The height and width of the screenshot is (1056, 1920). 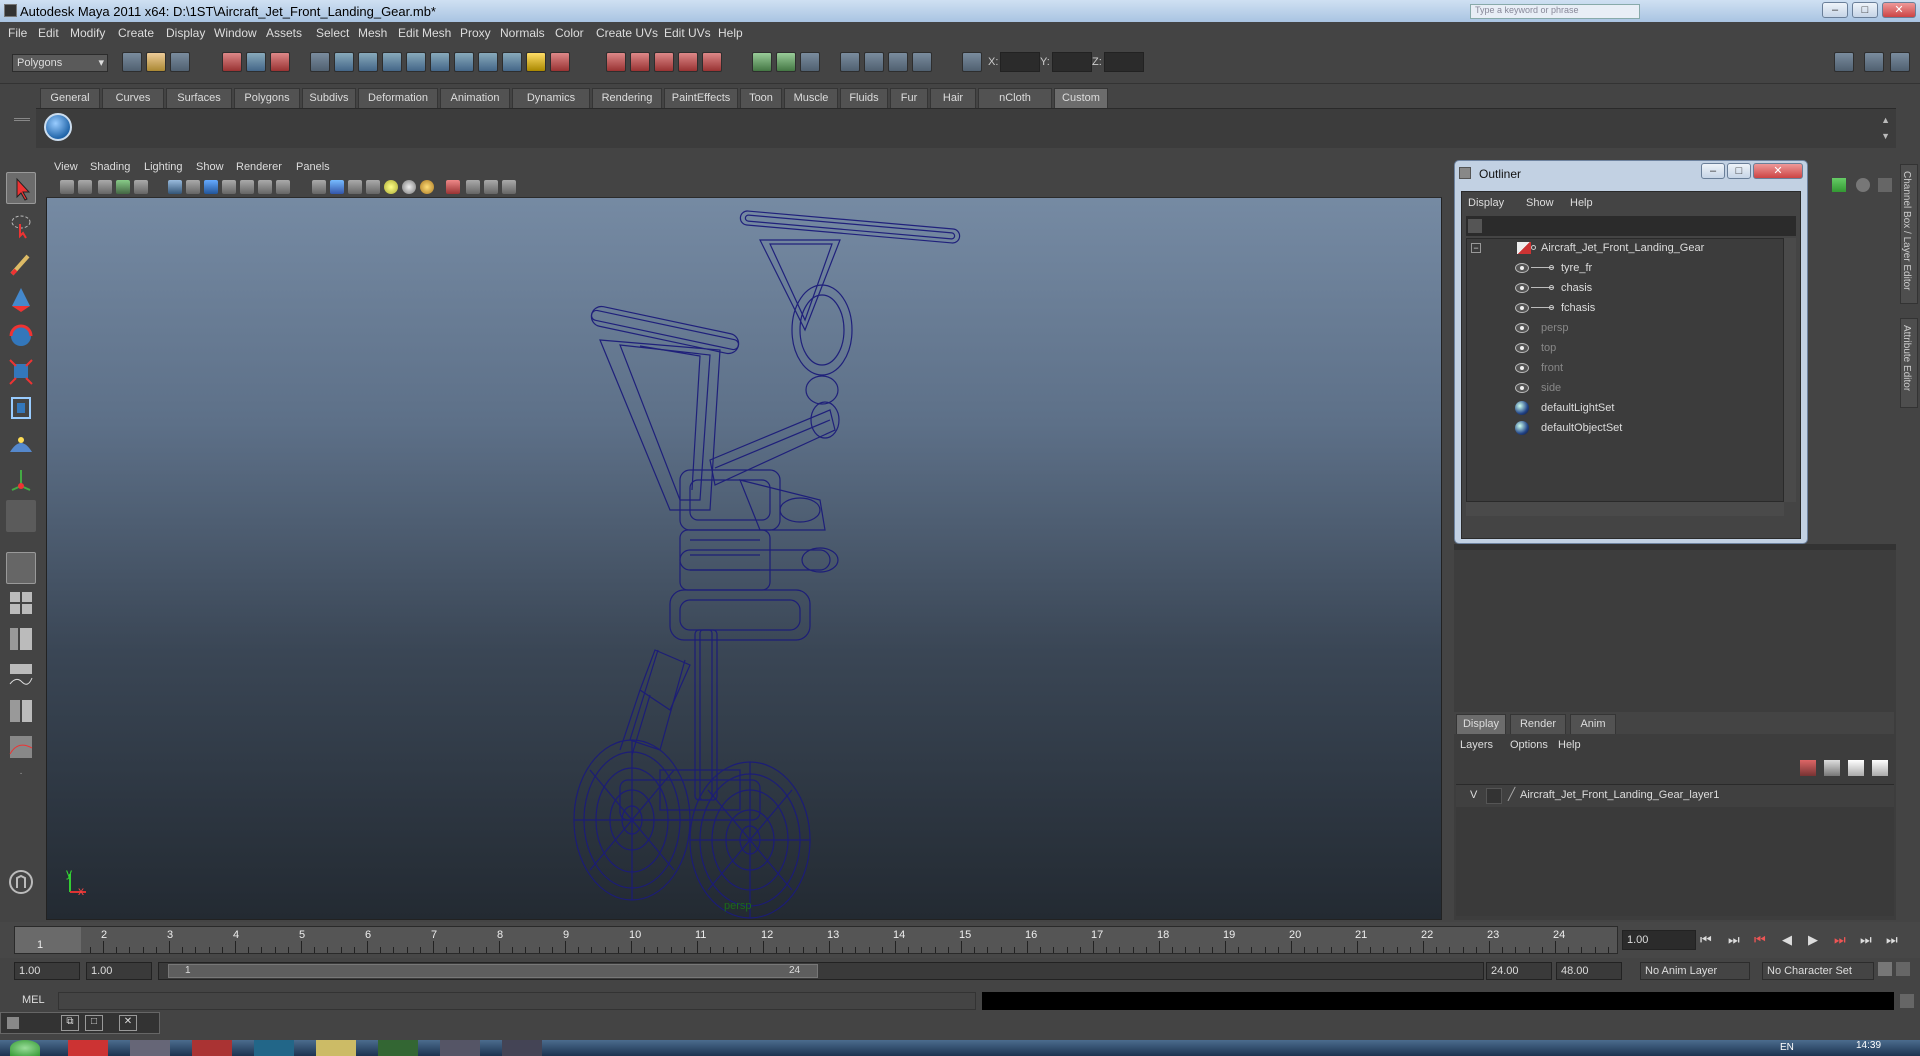 What do you see at coordinates (21, 604) in the screenshot?
I see `four-pane-layout-icon` at bounding box center [21, 604].